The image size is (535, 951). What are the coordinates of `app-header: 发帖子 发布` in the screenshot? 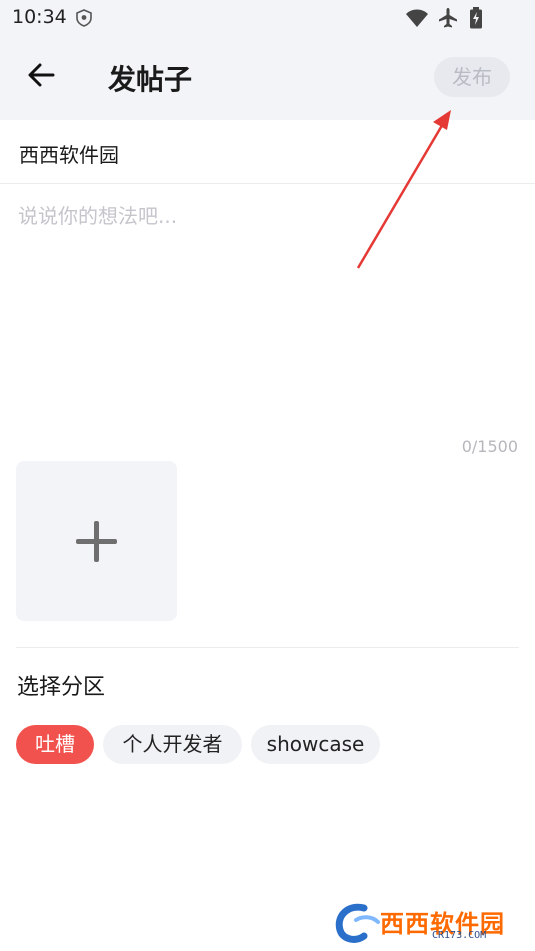 It's located at (267, 78).